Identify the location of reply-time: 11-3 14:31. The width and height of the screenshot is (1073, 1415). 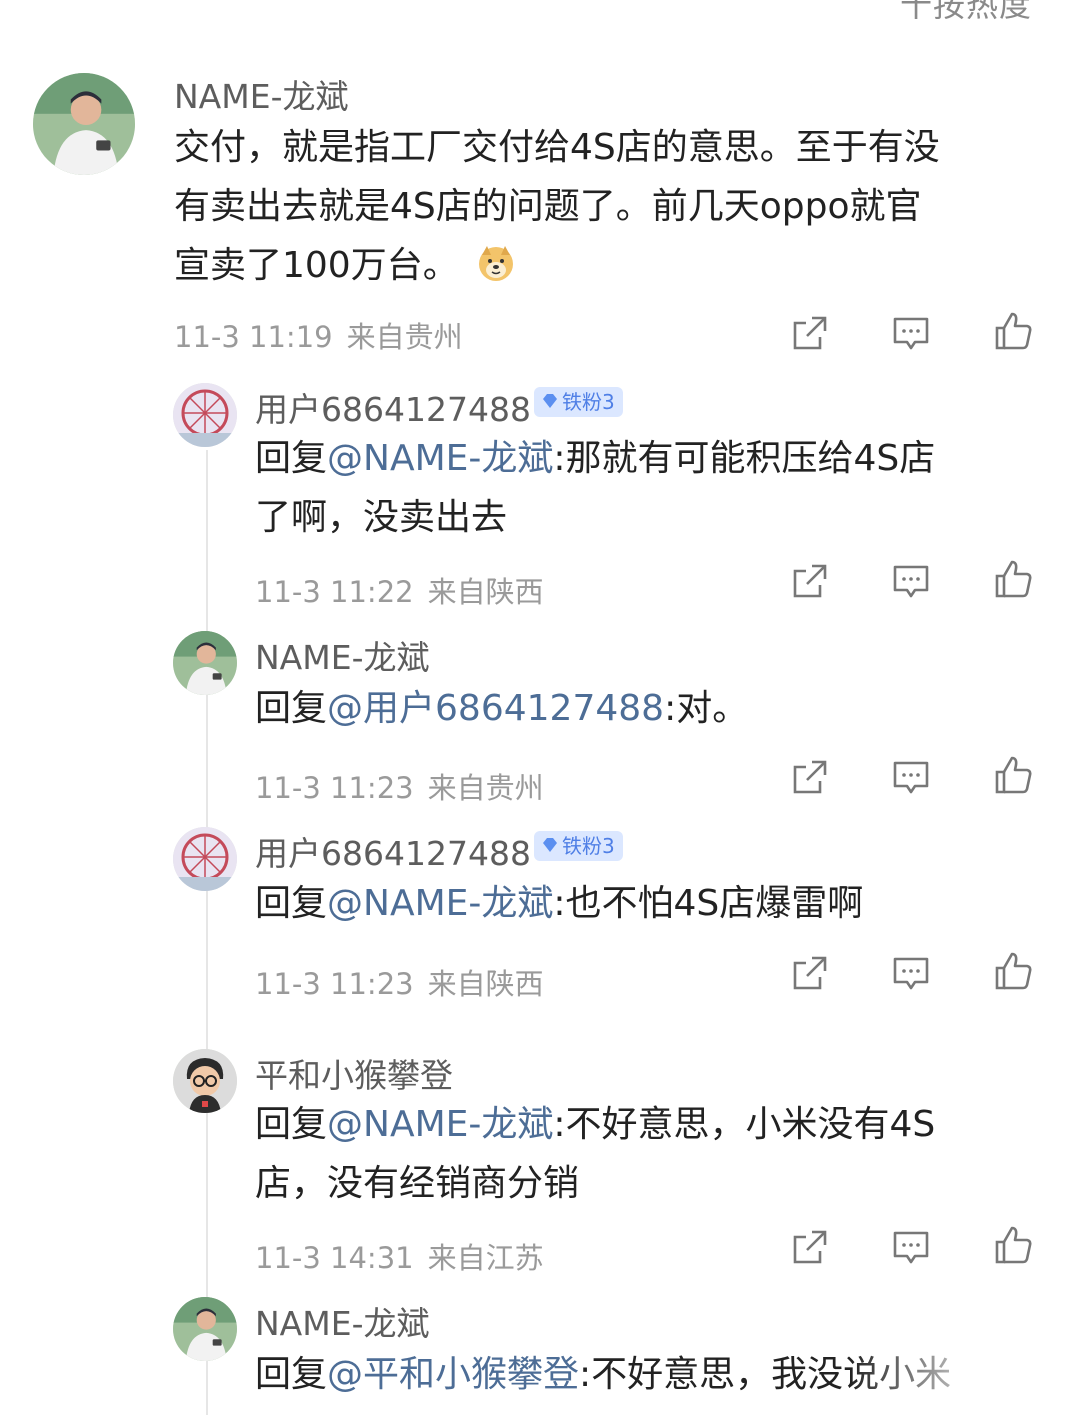
(334, 1258).